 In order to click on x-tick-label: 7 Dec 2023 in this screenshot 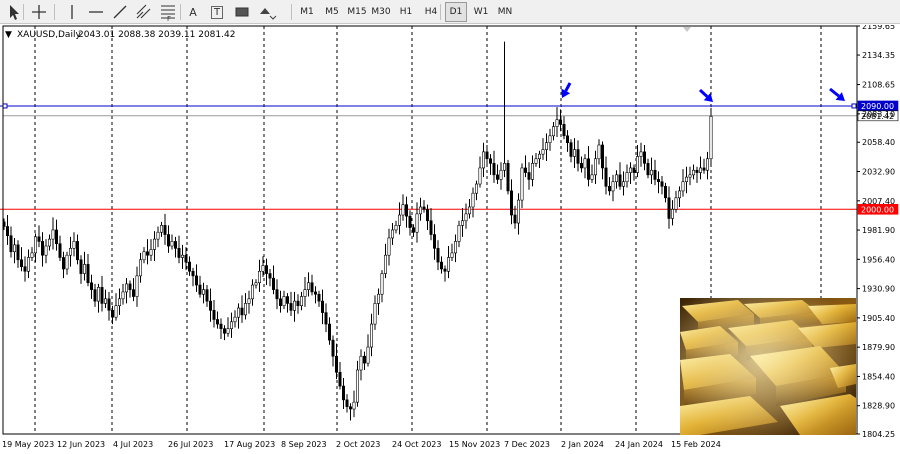, I will do `click(527, 444)`.